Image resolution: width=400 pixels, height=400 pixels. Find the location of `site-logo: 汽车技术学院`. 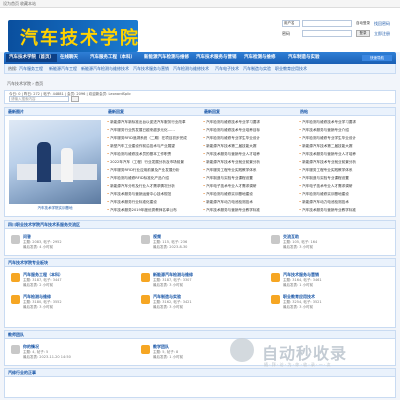

site-logo: 汽车技术学院 is located at coordinates (73, 36).